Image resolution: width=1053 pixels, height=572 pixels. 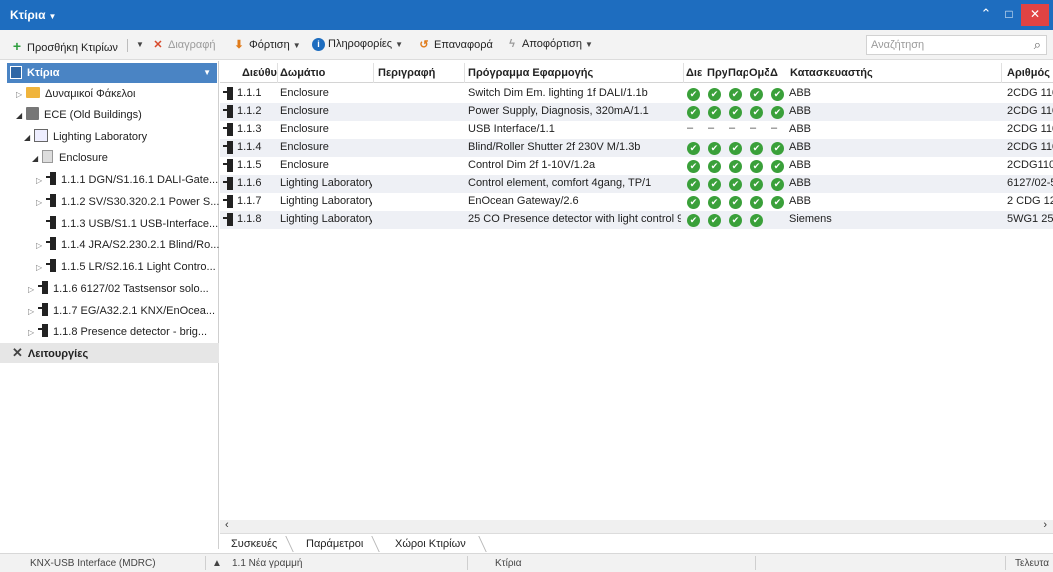 I want to click on tree-item-dynamic-folders: ▷ Δυναμικοί Φάκελοι, so click(x=75, y=94).